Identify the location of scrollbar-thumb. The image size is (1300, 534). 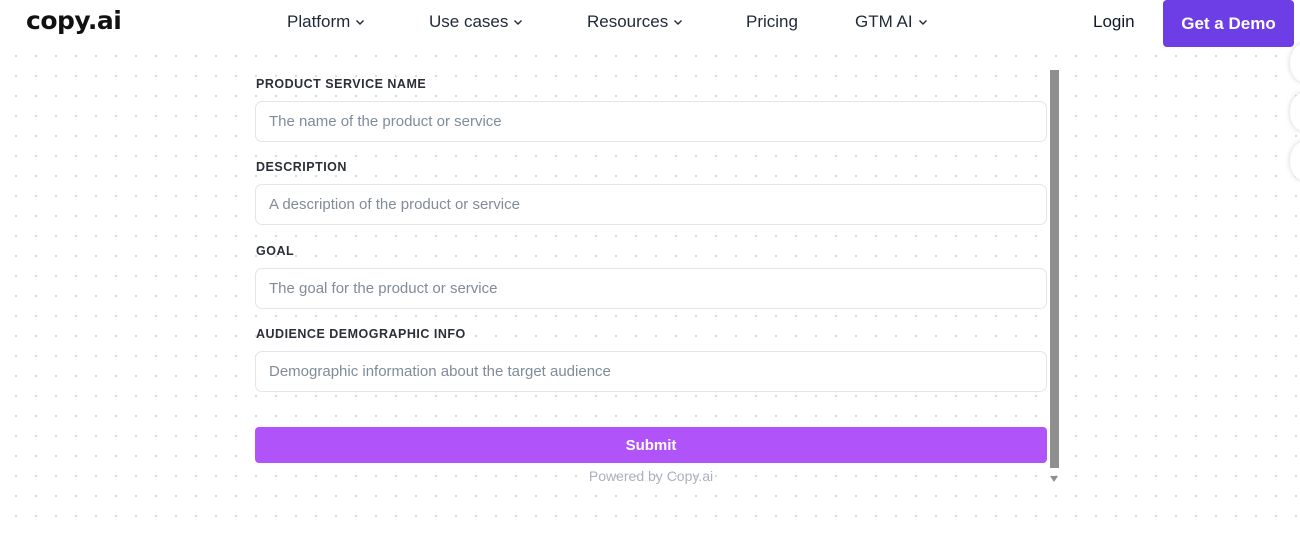
(1054, 269).